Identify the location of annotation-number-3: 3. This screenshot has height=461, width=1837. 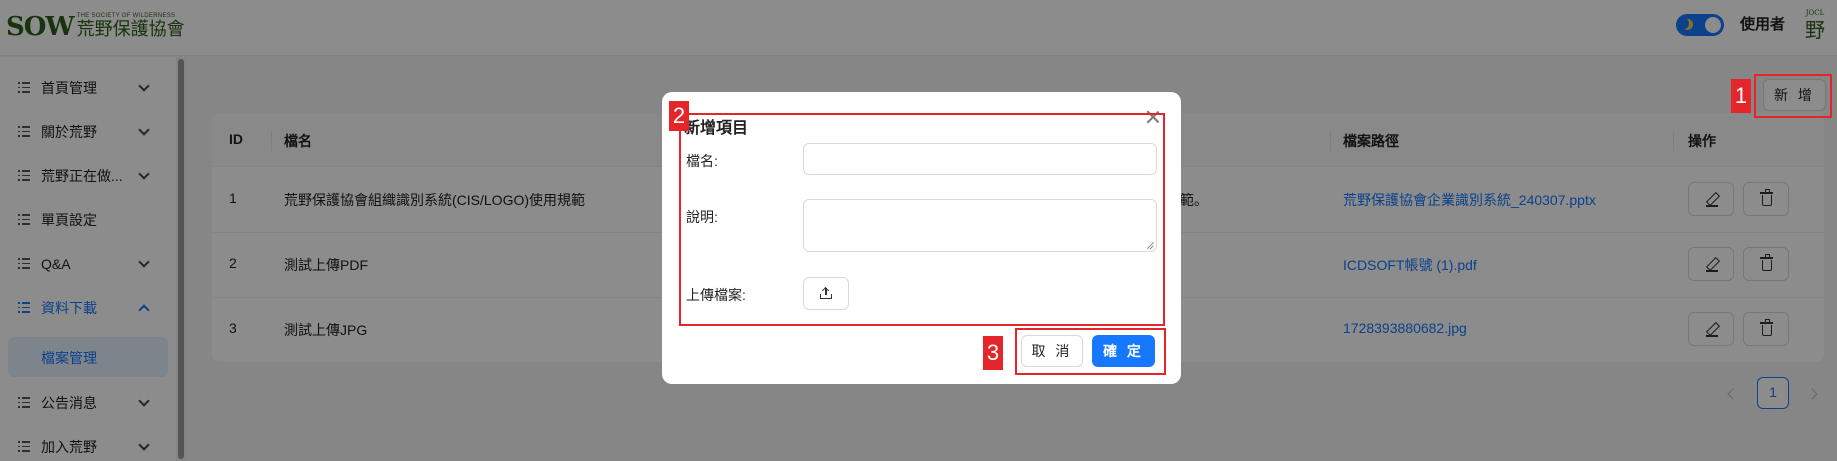
(993, 353).